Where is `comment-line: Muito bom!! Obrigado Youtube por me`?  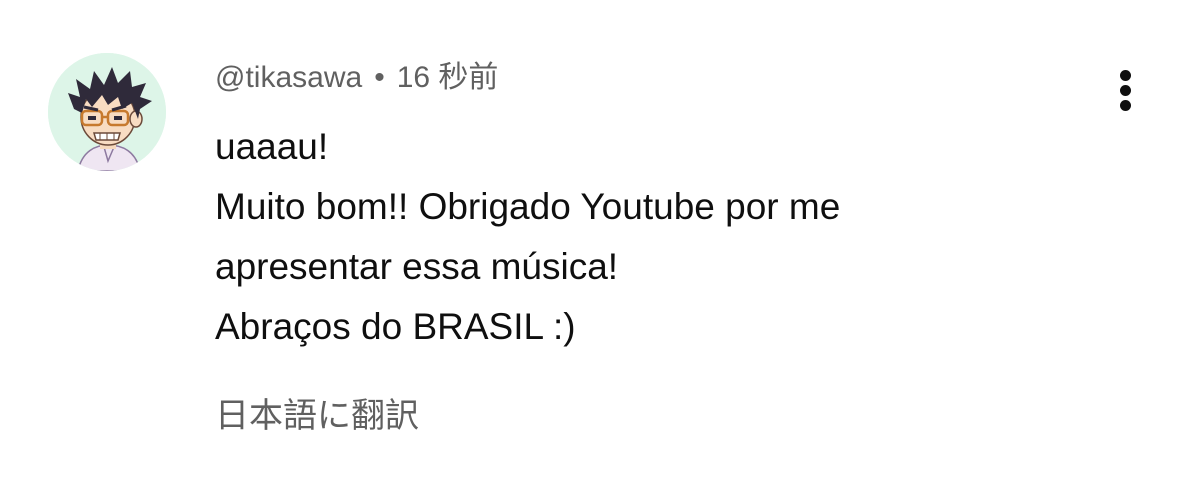
comment-line: Muito bom!! Obrigado Youtube por me is located at coordinates (528, 206).